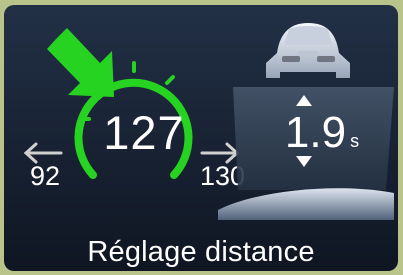 This screenshot has width=403, height=275. What do you see at coordinates (45, 176) in the screenshot?
I see `min-speed: 92` at bounding box center [45, 176].